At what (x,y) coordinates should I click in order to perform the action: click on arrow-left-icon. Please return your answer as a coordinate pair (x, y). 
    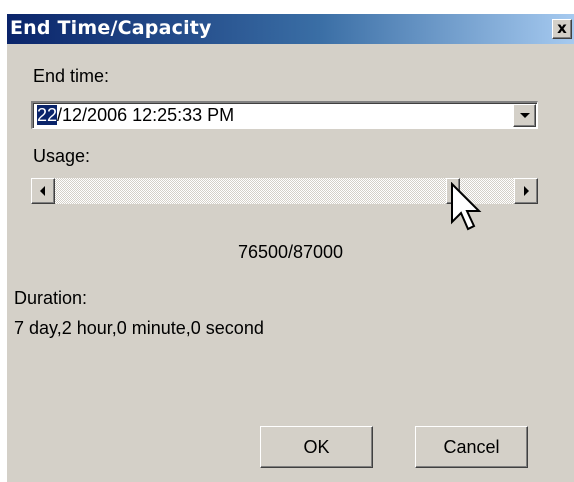
    Looking at the image, I should click on (42, 191).